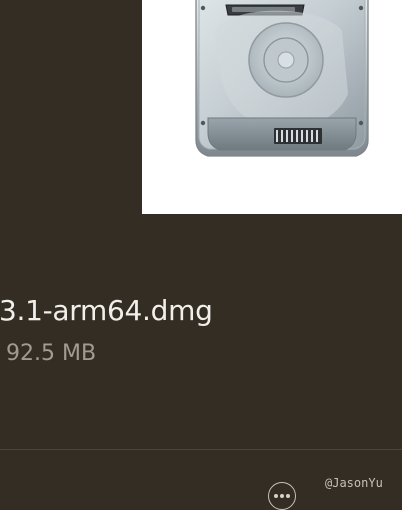  I want to click on section-divider, so click(201, 449).